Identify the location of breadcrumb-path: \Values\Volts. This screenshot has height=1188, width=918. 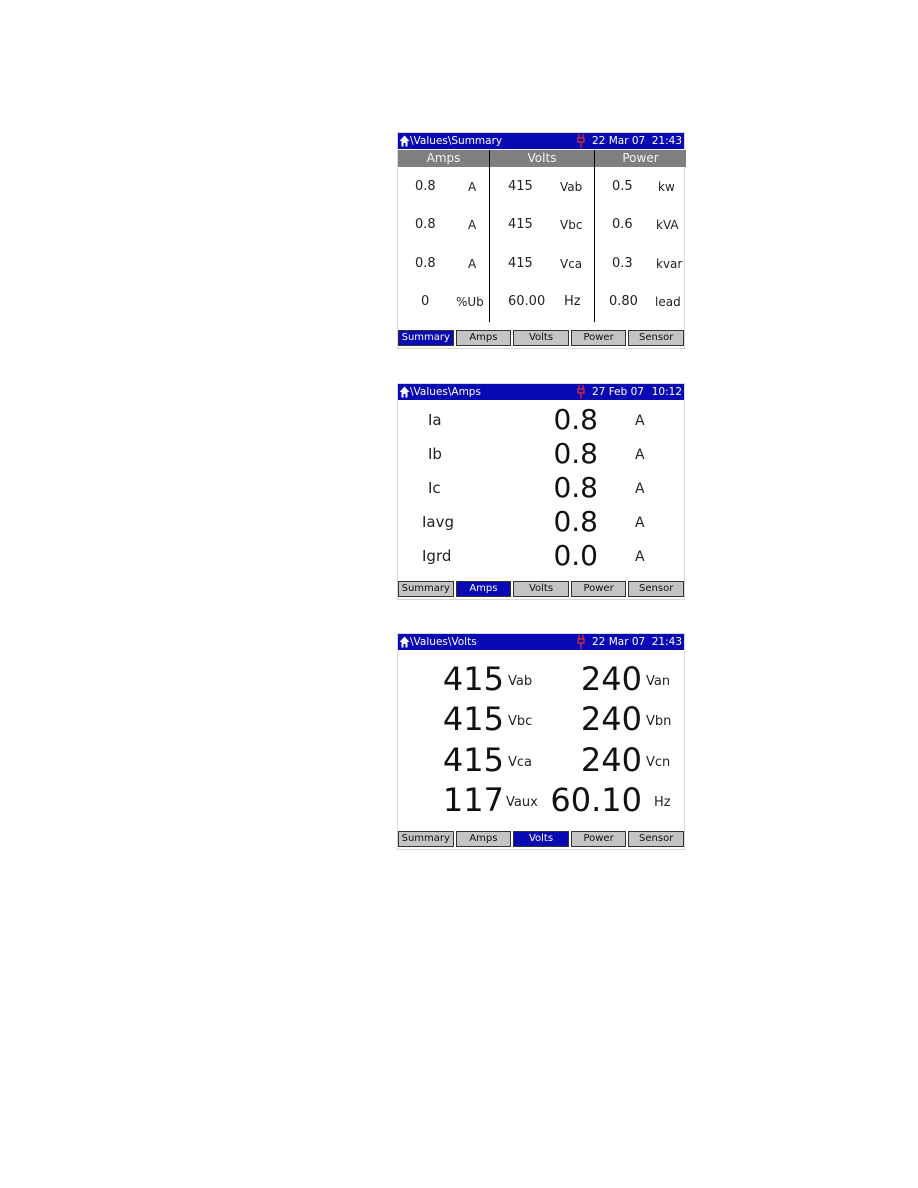
(443, 642).